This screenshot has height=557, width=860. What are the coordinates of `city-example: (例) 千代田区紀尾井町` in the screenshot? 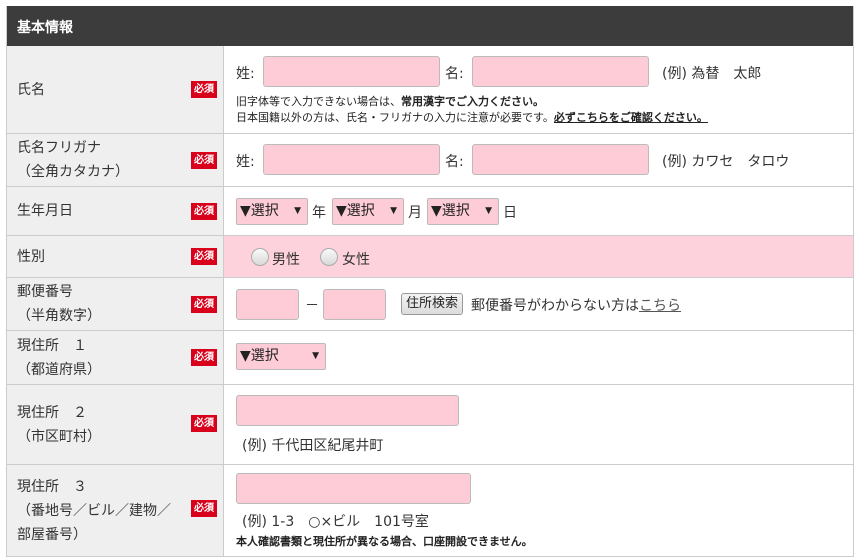 It's located at (313, 446).